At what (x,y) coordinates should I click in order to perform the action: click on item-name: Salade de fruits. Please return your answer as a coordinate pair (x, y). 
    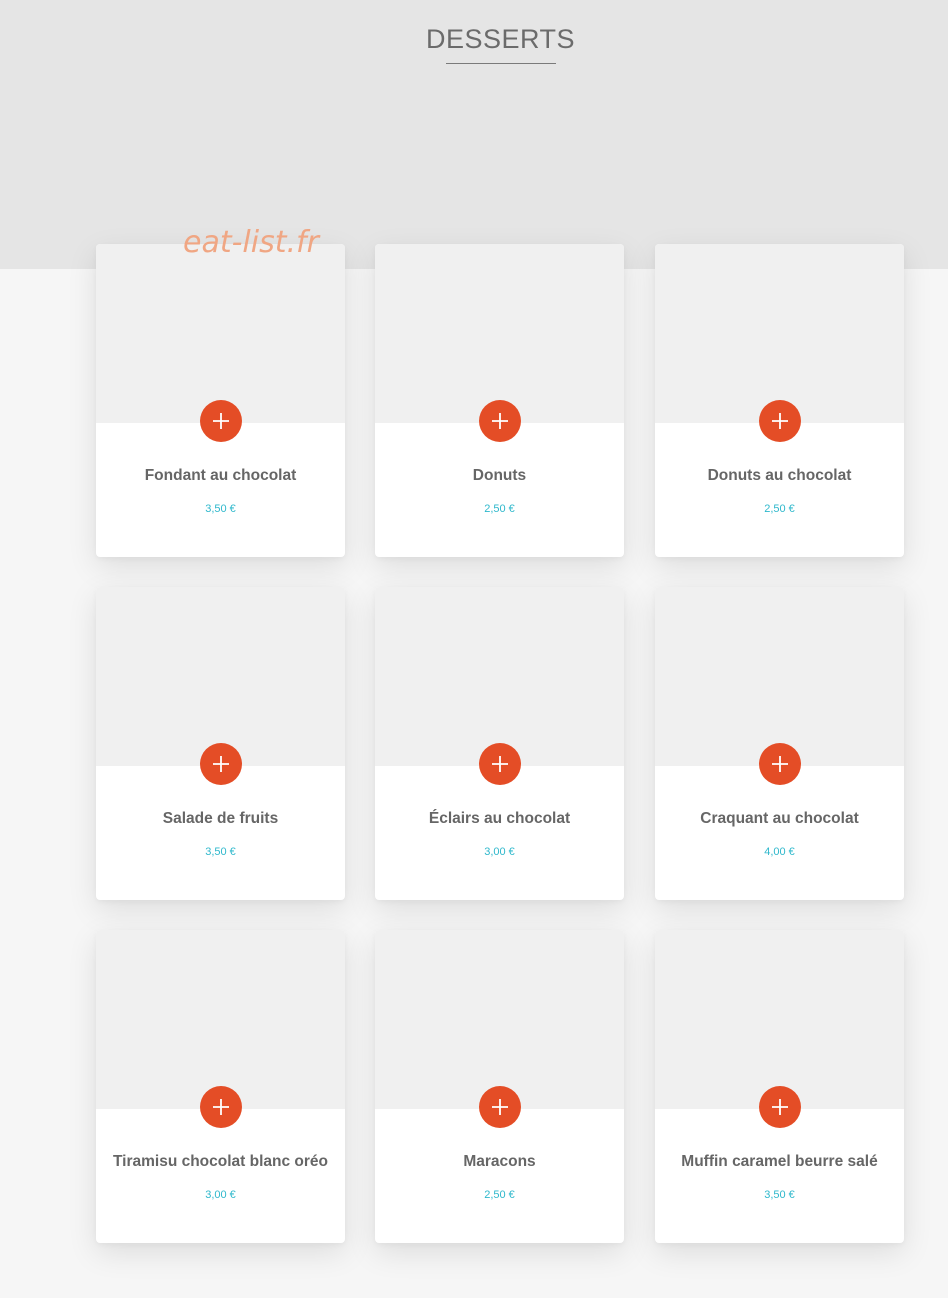
    Looking at the image, I should click on (220, 818).